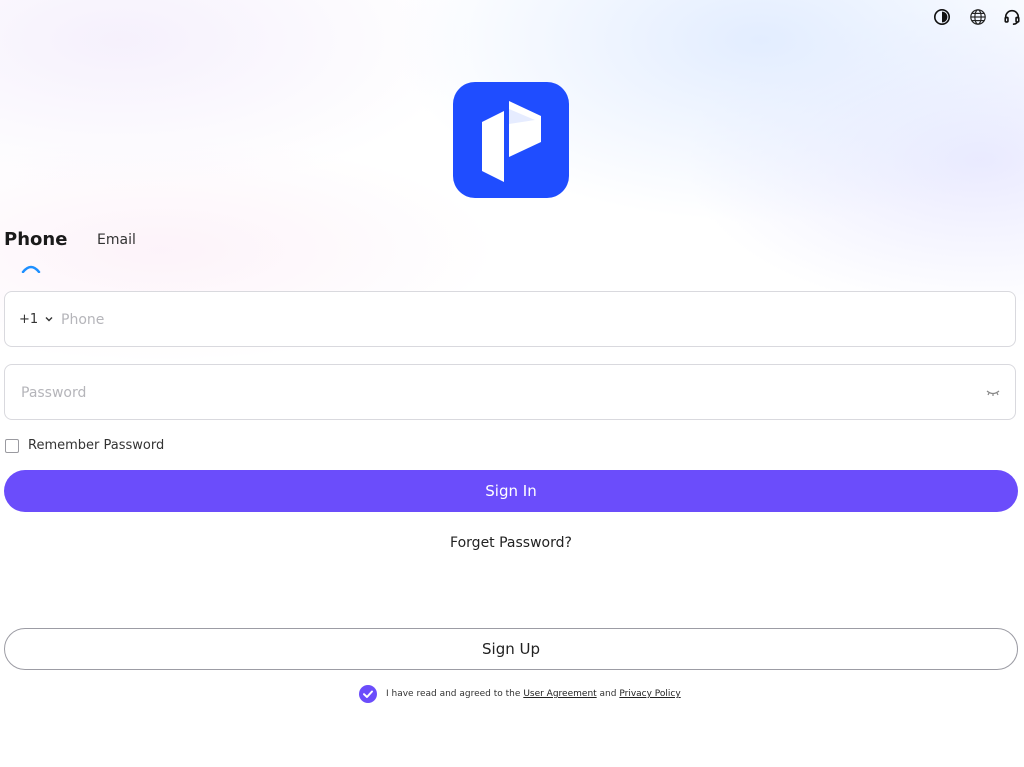  What do you see at coordinates (978, 17) in the screenshot?
I see `globe-icon` at bounding box center [978, 17].